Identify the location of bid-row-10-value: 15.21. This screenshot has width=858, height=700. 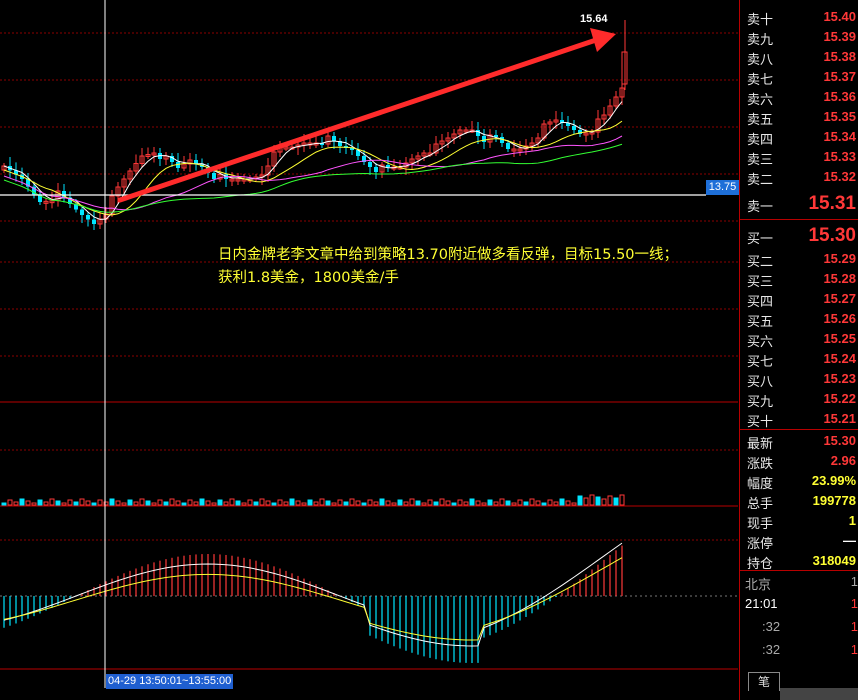
(839, 418).